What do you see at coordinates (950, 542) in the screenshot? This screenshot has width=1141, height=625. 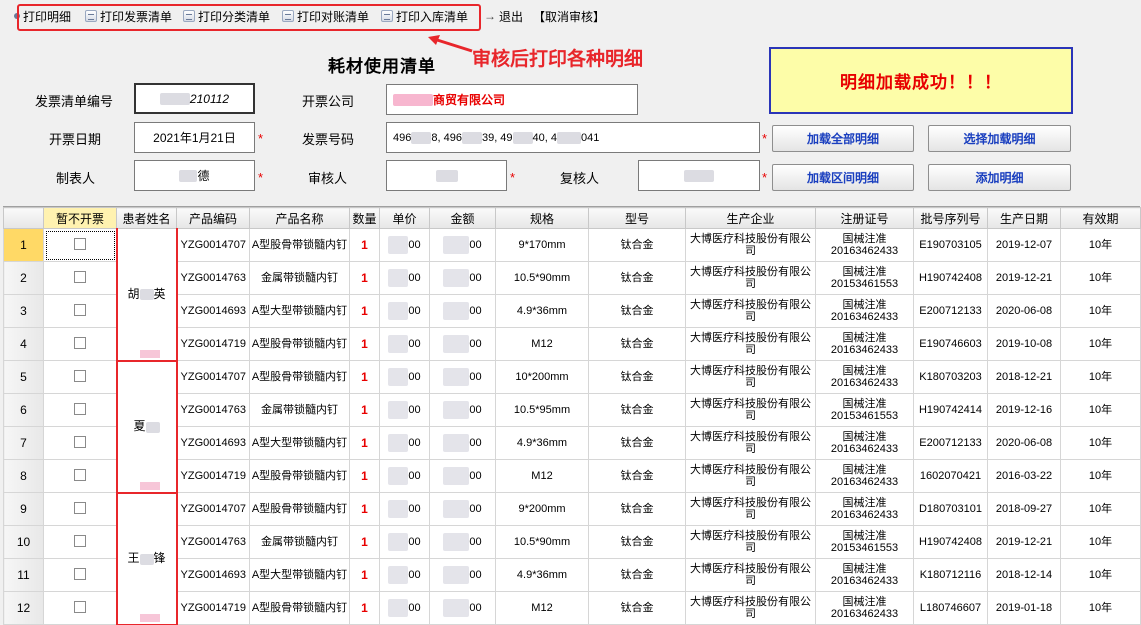 I see `lot-serial-cell: H190742408` at bounding box center [950, 542].